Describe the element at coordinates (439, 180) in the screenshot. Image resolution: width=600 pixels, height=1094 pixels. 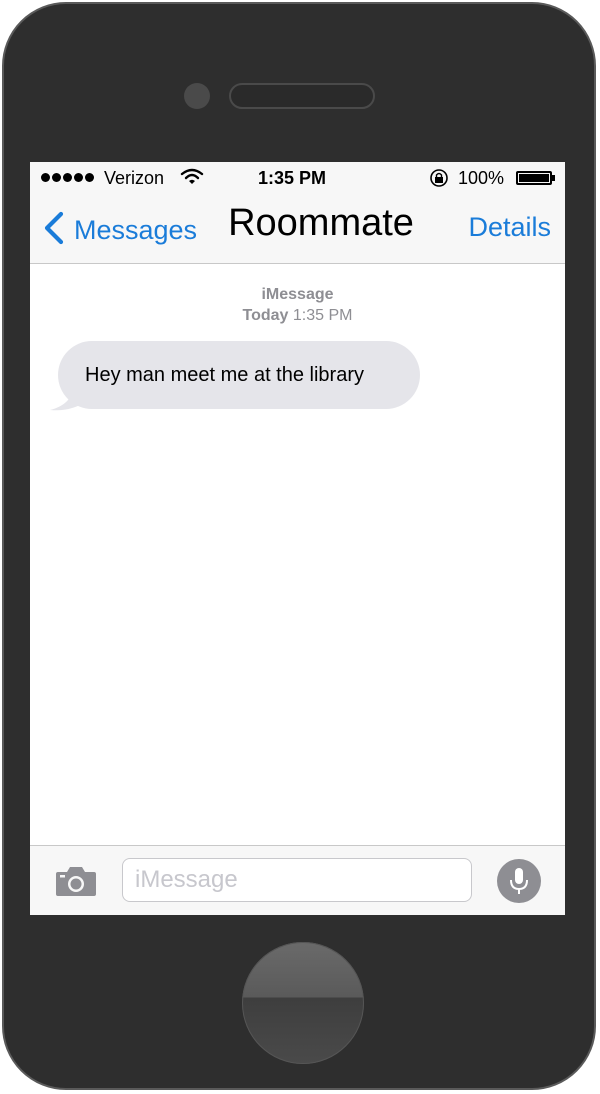
I see `rotation-lock-icon` at that location.